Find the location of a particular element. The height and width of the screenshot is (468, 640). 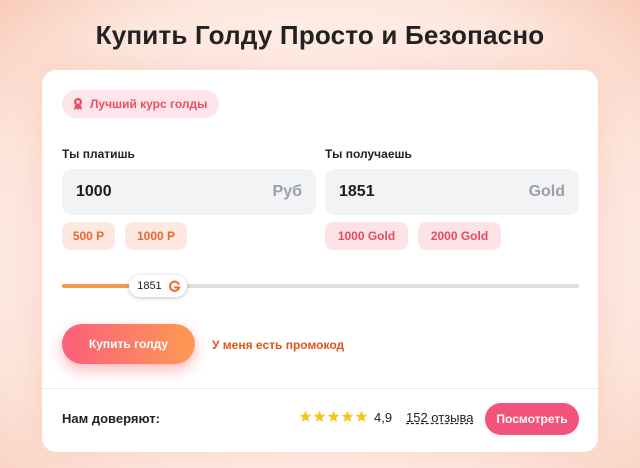

rating-stars is located at coordinates (333, 416).